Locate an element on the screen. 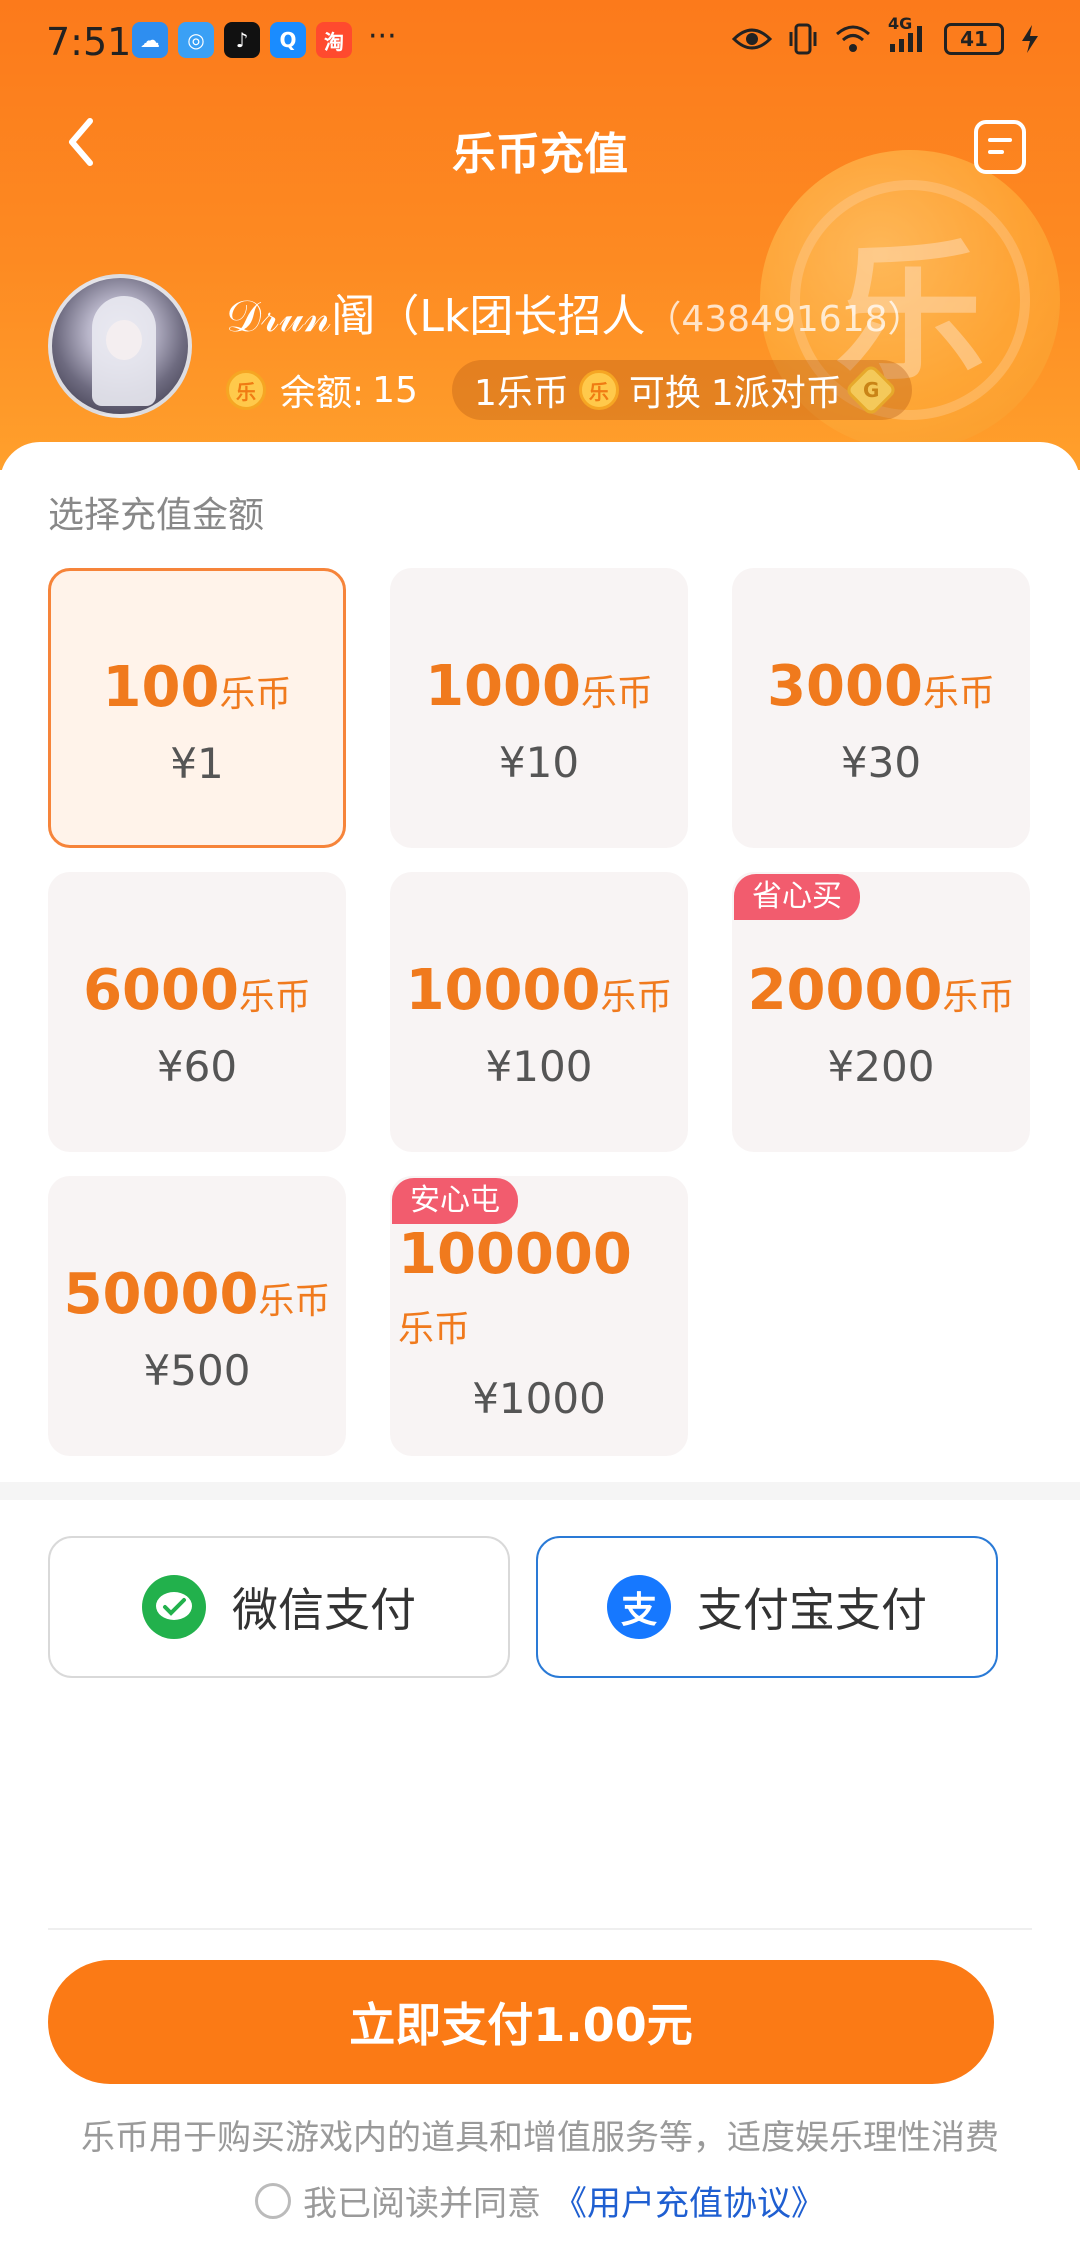 This screenshot has width=1080, height=2244. wechat-icon is located at coordinates (174, 1607).